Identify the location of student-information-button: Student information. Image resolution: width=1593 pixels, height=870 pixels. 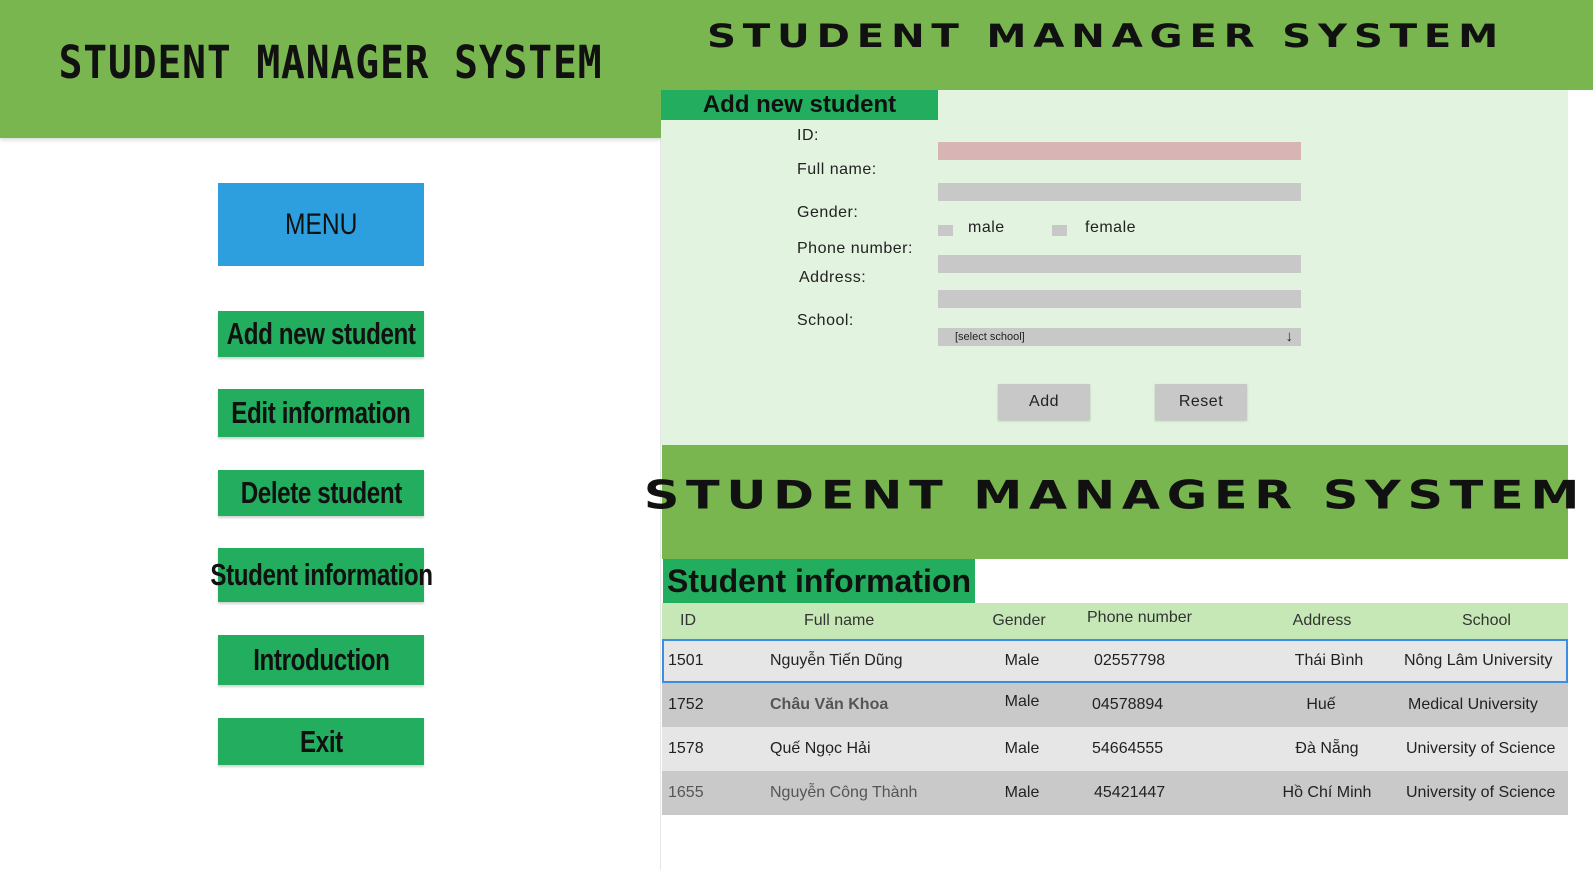
(321, 575).